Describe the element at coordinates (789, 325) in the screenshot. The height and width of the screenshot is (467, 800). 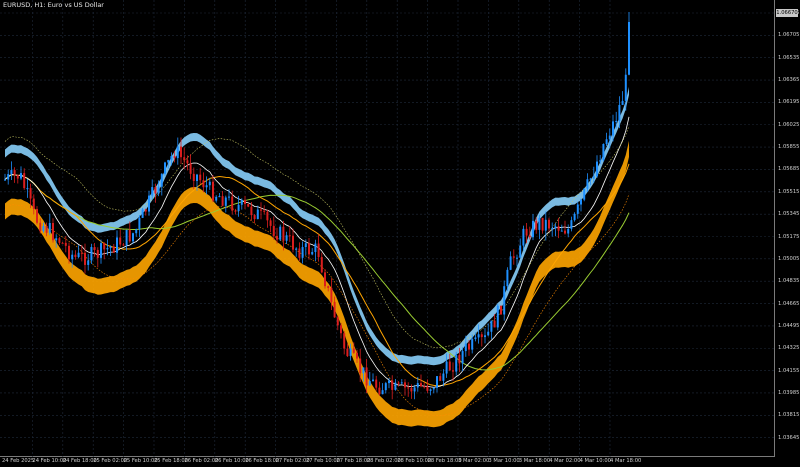
I see `price-tick-label: 1.04495` at that location.